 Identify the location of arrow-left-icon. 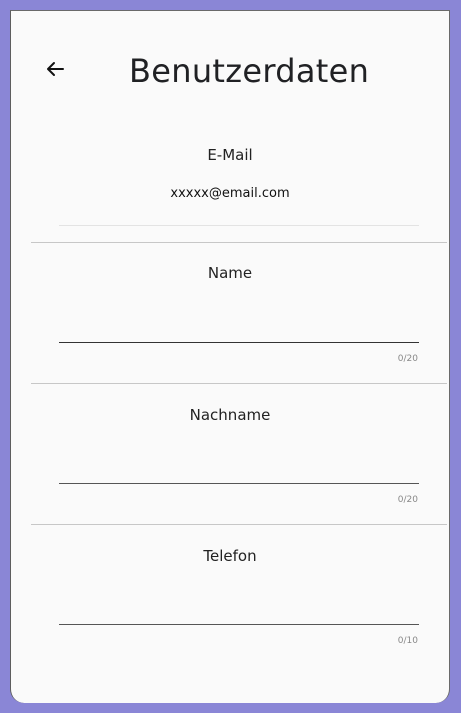
(55, 69).